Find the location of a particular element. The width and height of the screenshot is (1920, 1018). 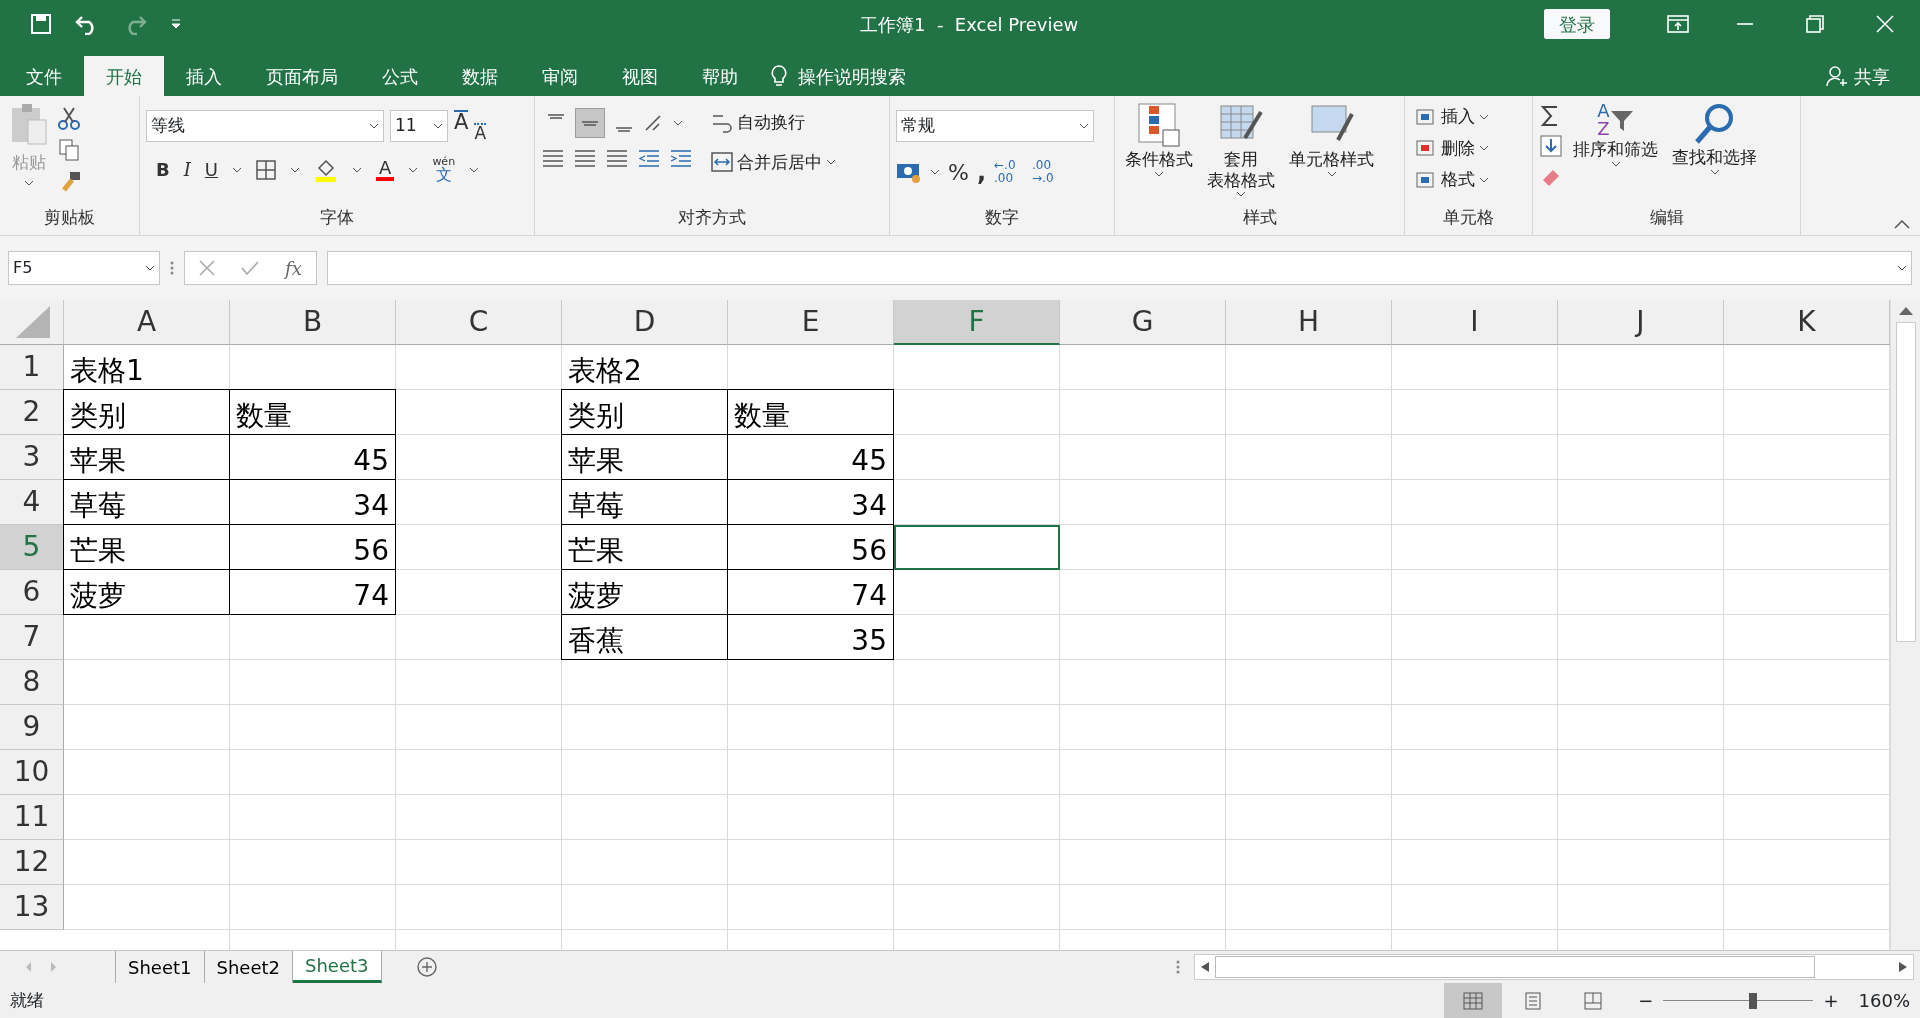

add-sheet-icon is located at coordinates (426, 967).